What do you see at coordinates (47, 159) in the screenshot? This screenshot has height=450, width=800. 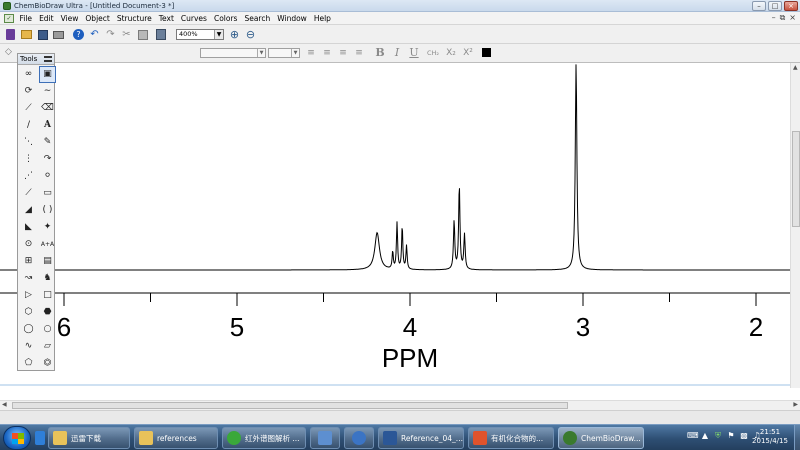 I see `arrow-tool-icon: ↷` at bounding box center [47, 159].